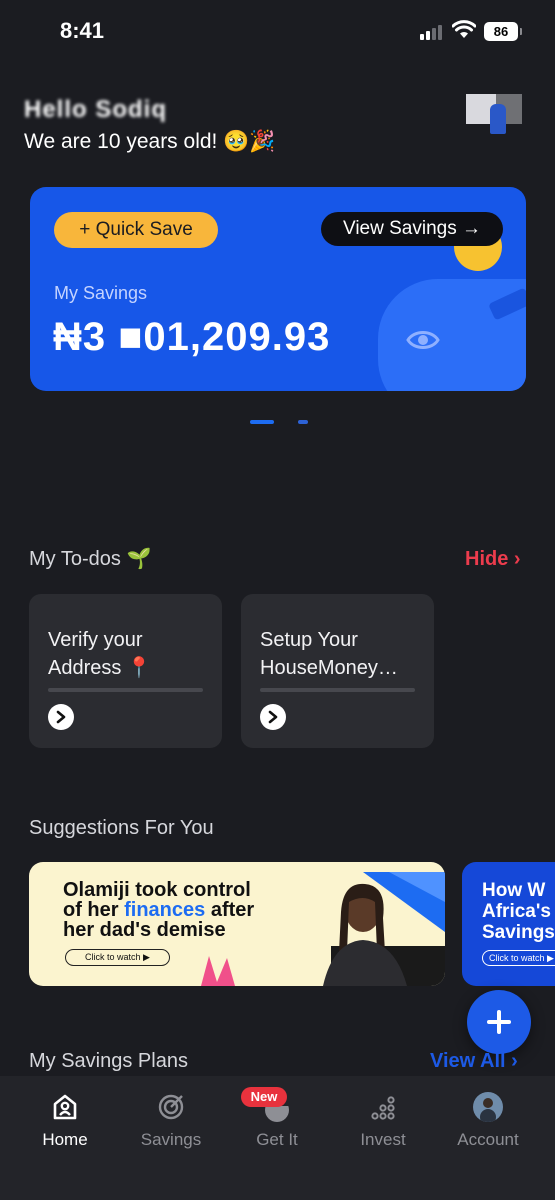 Image resolution: width=555 pixels, height=1200 pixels. What do you see at coordinates (108, 1061) in the screenshot?
I see `savings-plans-title: My Savings Plans` at bounding box center [108, 1061].